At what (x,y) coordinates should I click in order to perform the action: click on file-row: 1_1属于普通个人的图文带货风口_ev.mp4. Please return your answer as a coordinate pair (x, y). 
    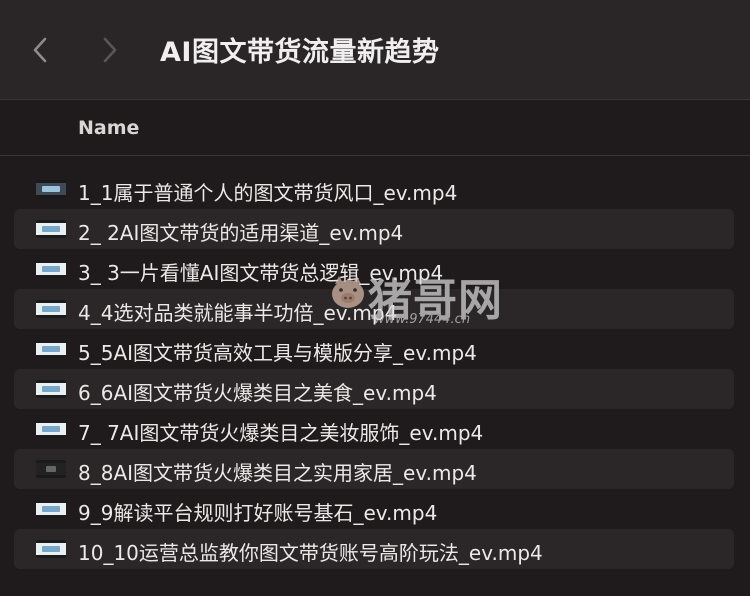
    Looking at the image, I should click on (374, 189).